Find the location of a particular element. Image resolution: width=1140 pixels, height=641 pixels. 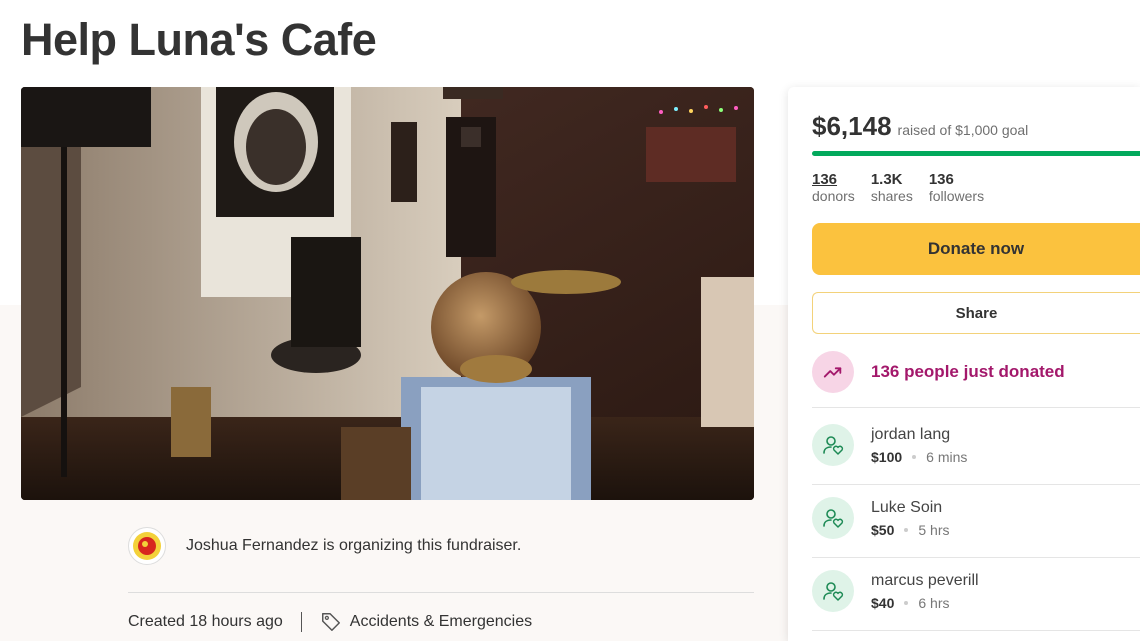

donor-detail: $40 6 hrs is located at coordinates (925, 603).